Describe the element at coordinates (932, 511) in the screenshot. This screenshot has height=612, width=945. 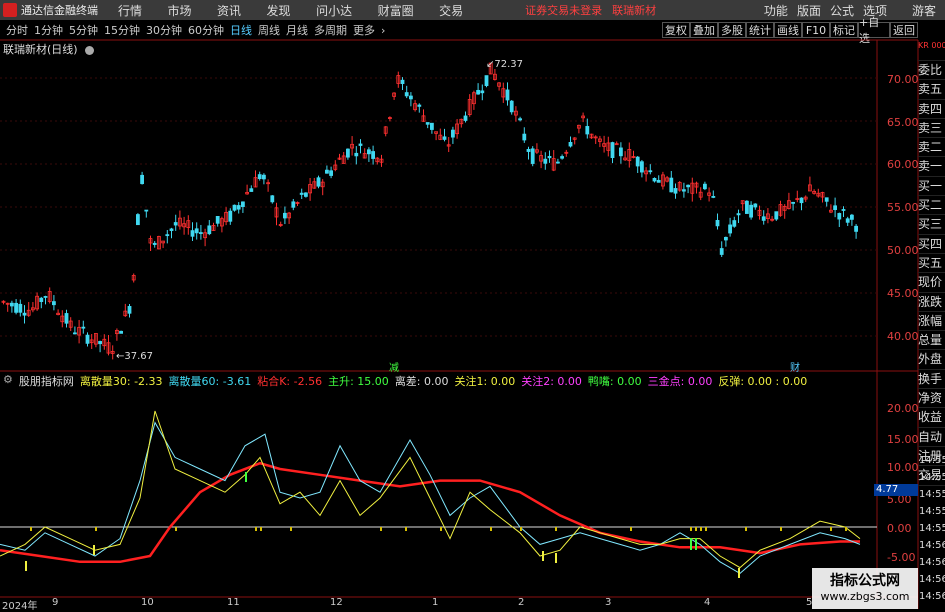
I see `time-label: 14:55` at that location.